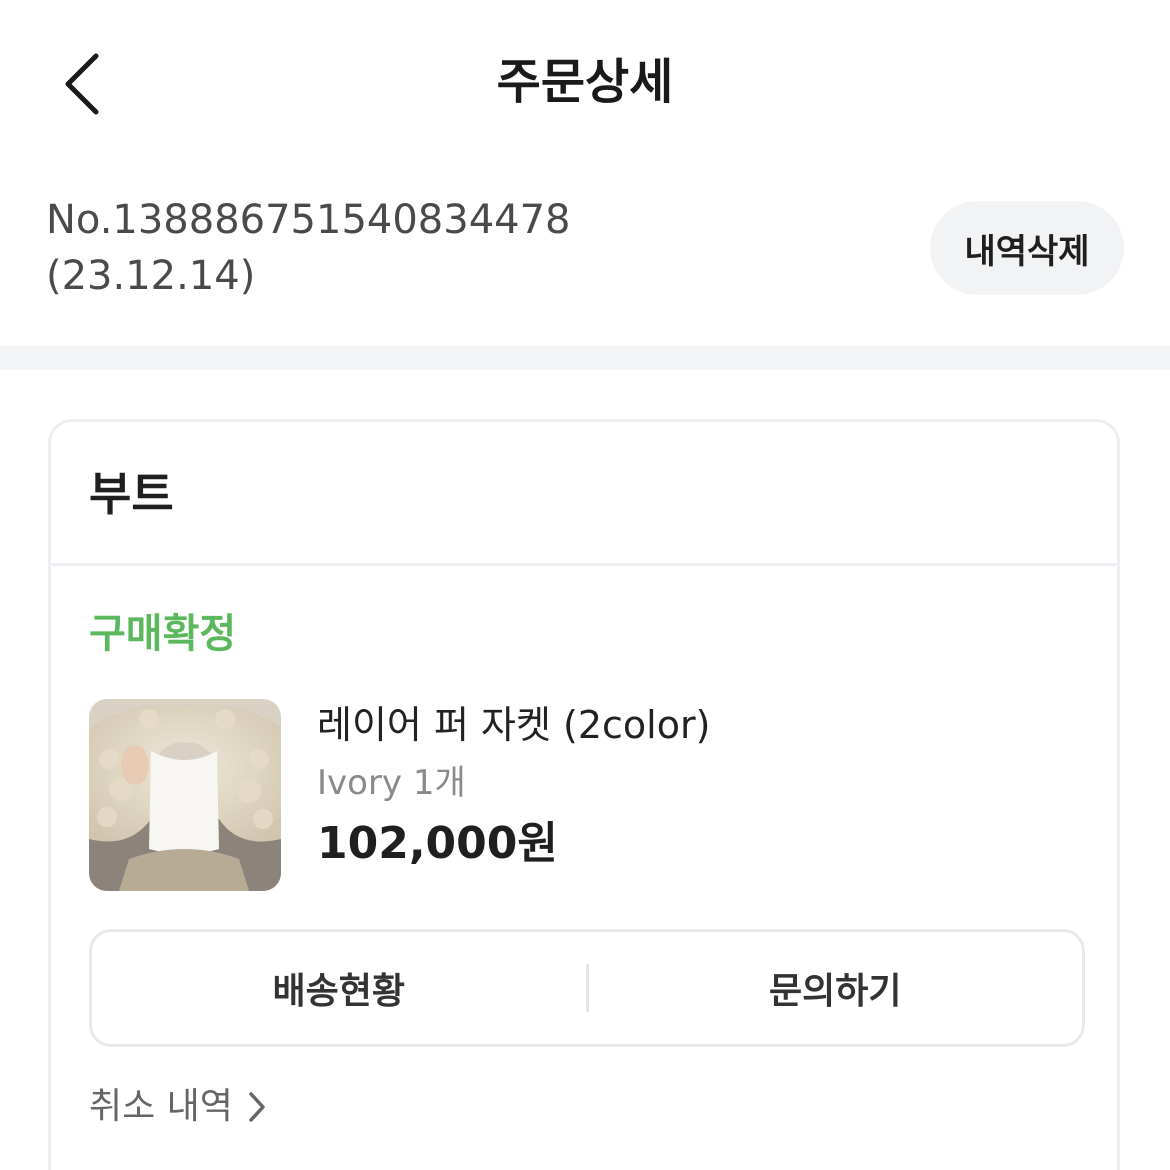 This screenshot has width=1170, height=1170. What do you see at coordinates (1027, 248) in the screenshot?
I see `delete-history-button: 내역삭제` at bounding box center [1027, 248].